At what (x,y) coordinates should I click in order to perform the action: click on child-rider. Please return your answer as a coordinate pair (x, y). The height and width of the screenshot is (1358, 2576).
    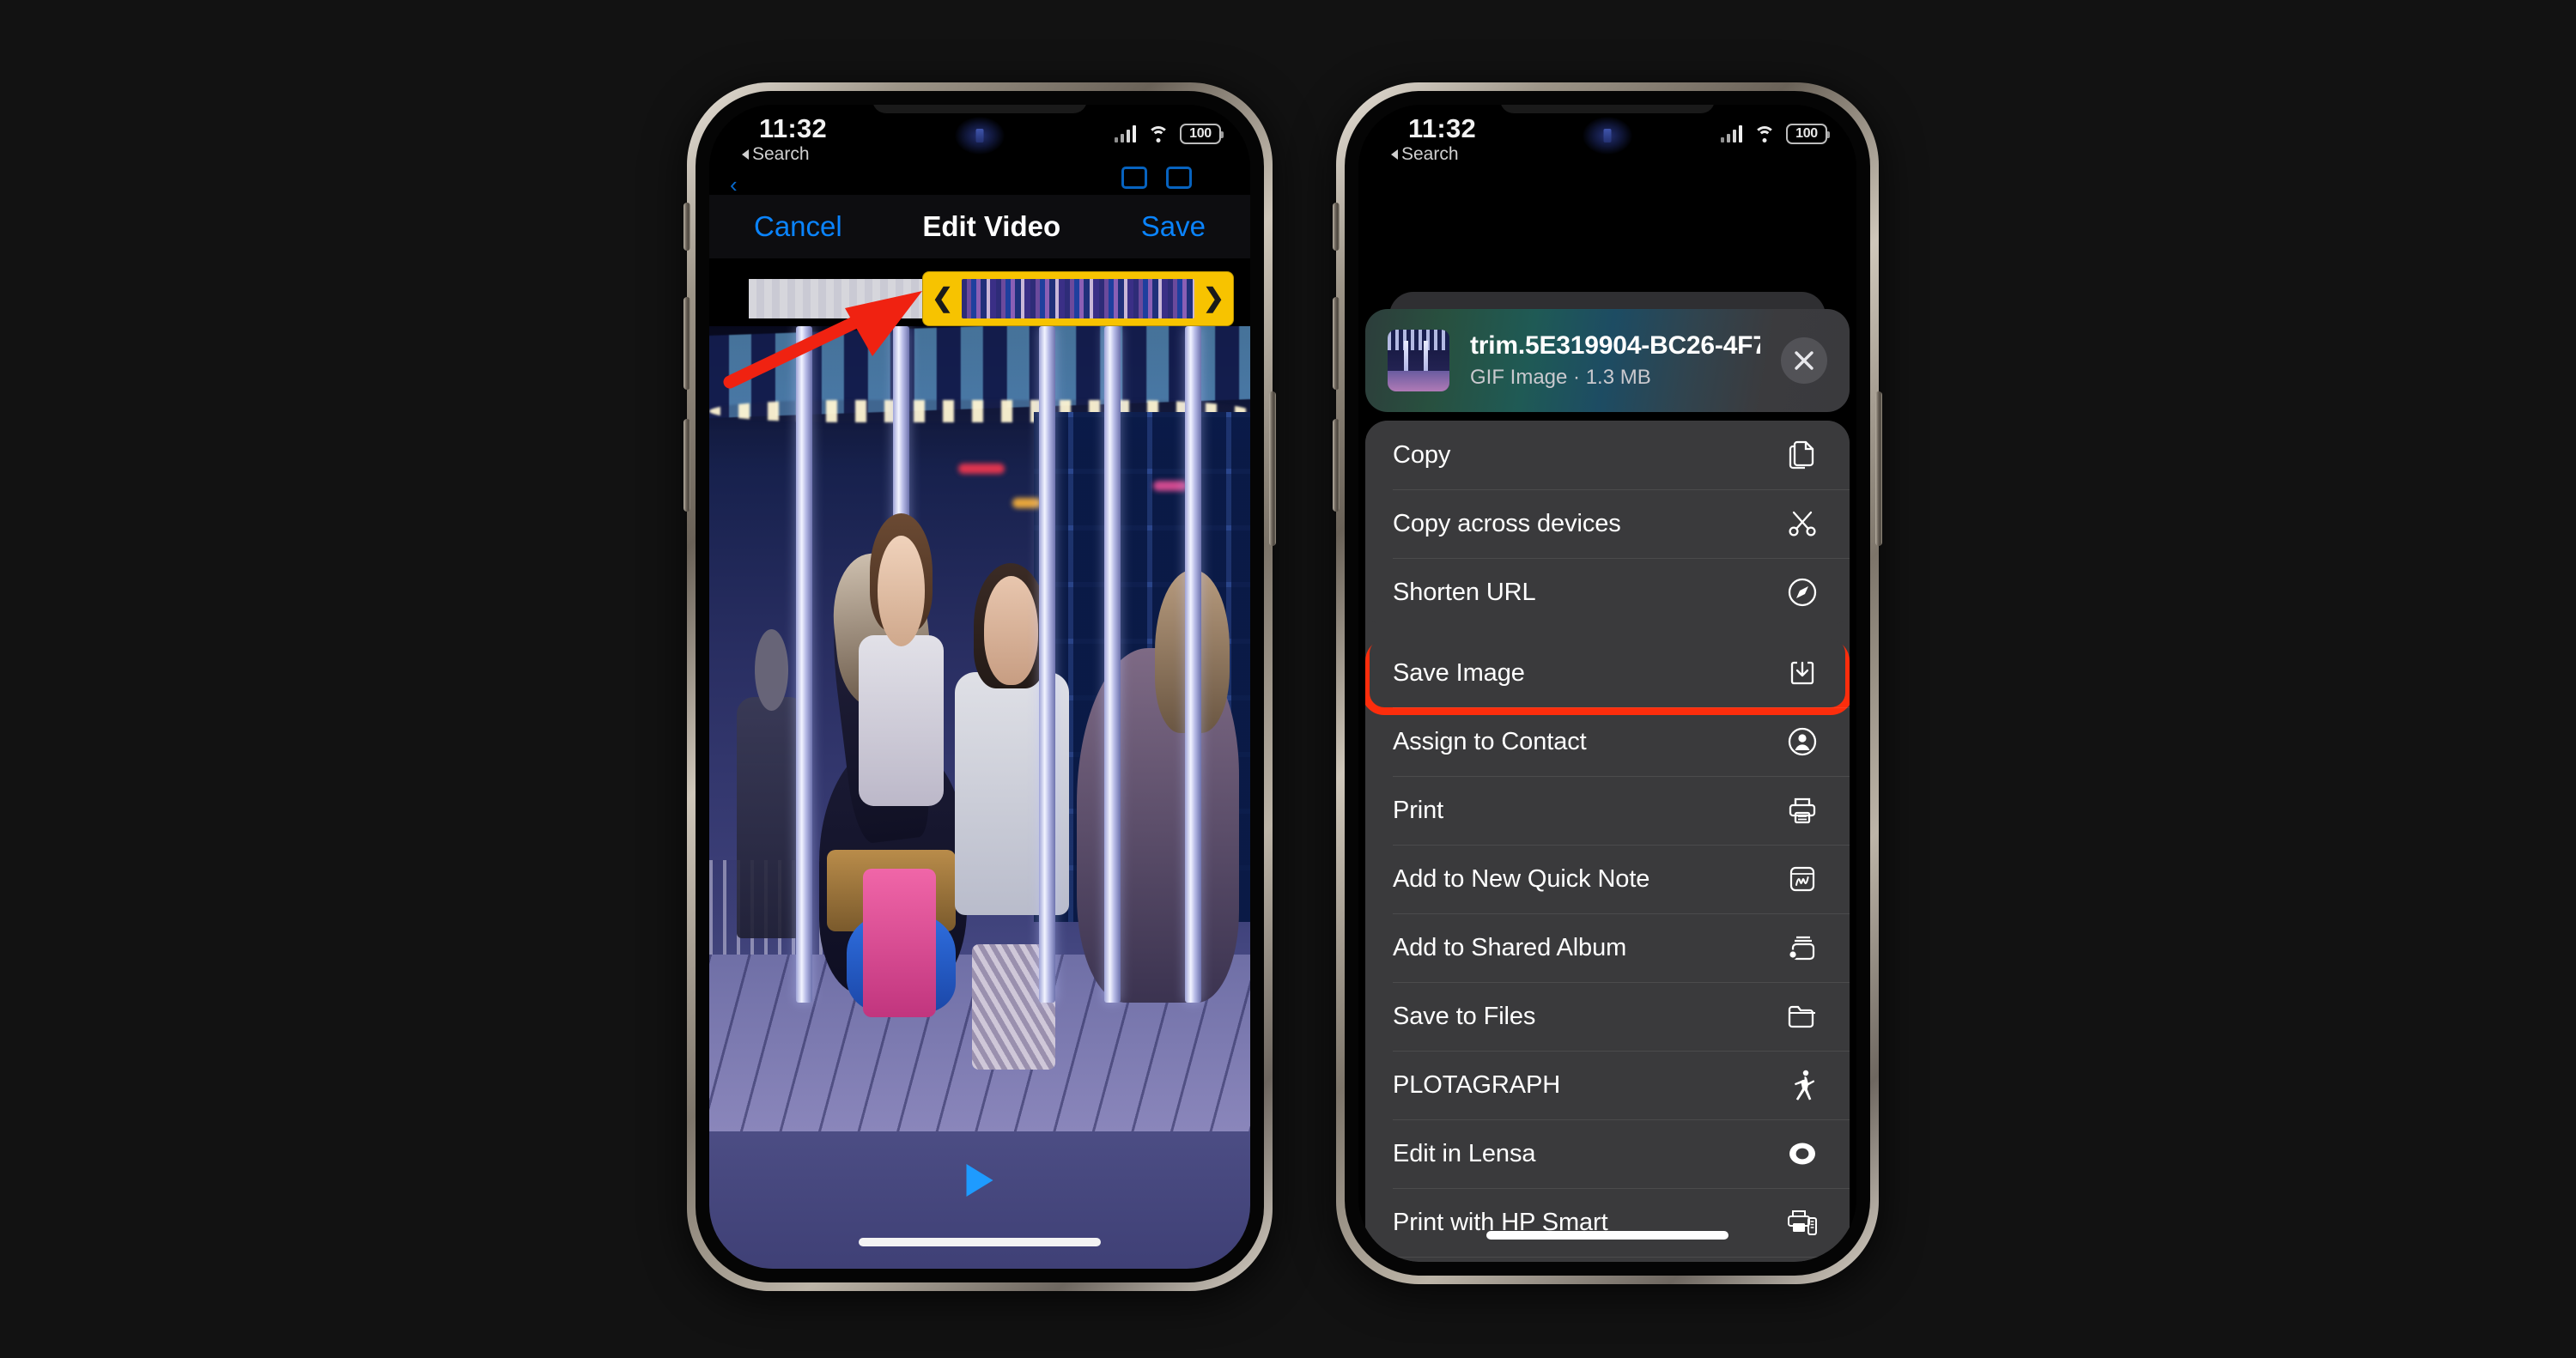
    Looking at the image, I should click on (901, 765).